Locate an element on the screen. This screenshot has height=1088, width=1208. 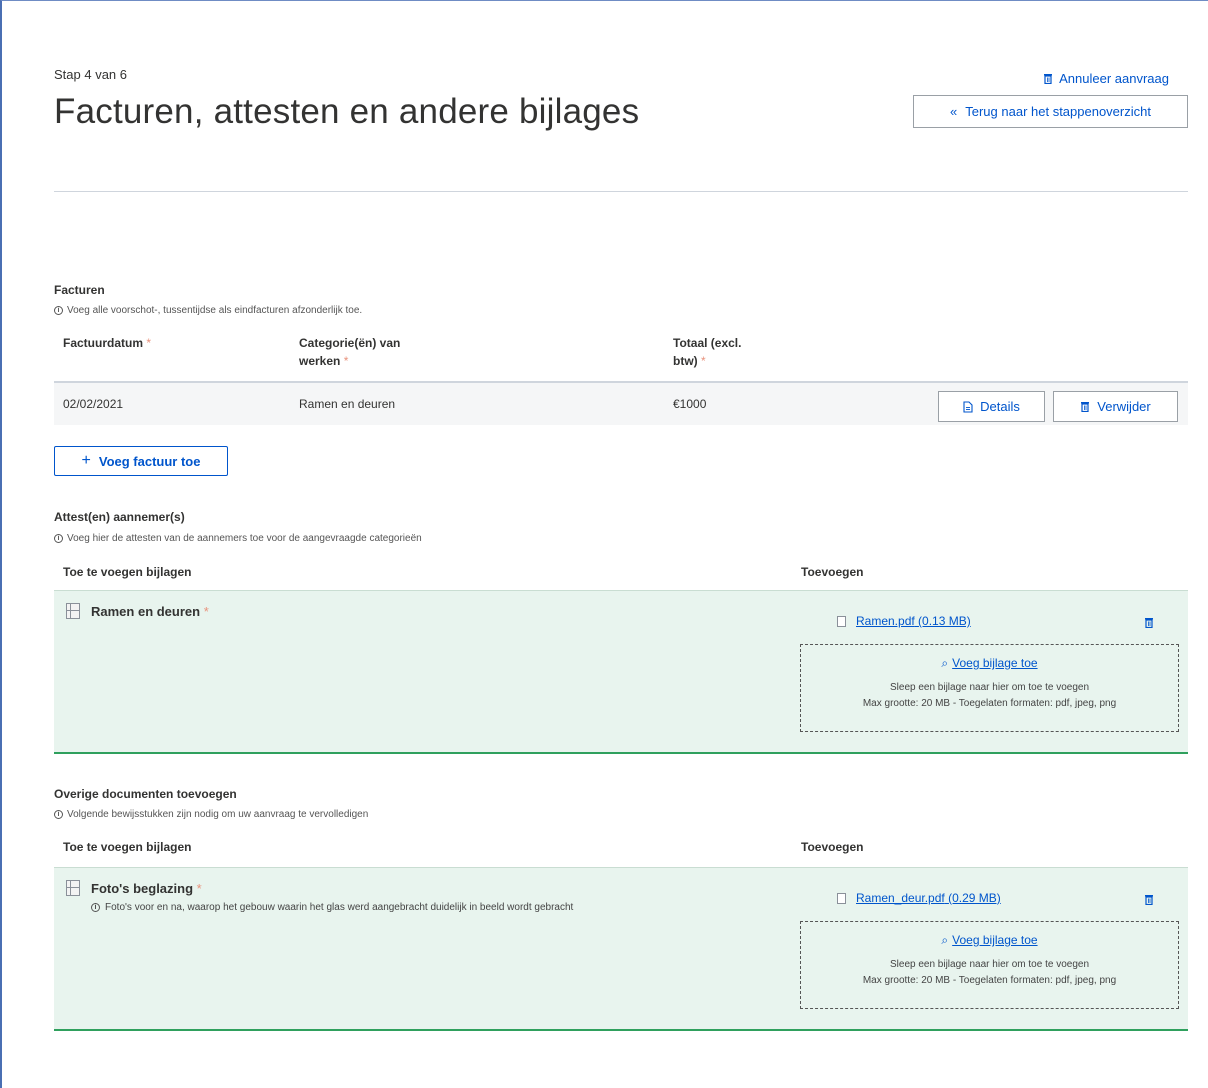
col-total: Totaal (excl. btw) * is located at coordinates (707, 352).